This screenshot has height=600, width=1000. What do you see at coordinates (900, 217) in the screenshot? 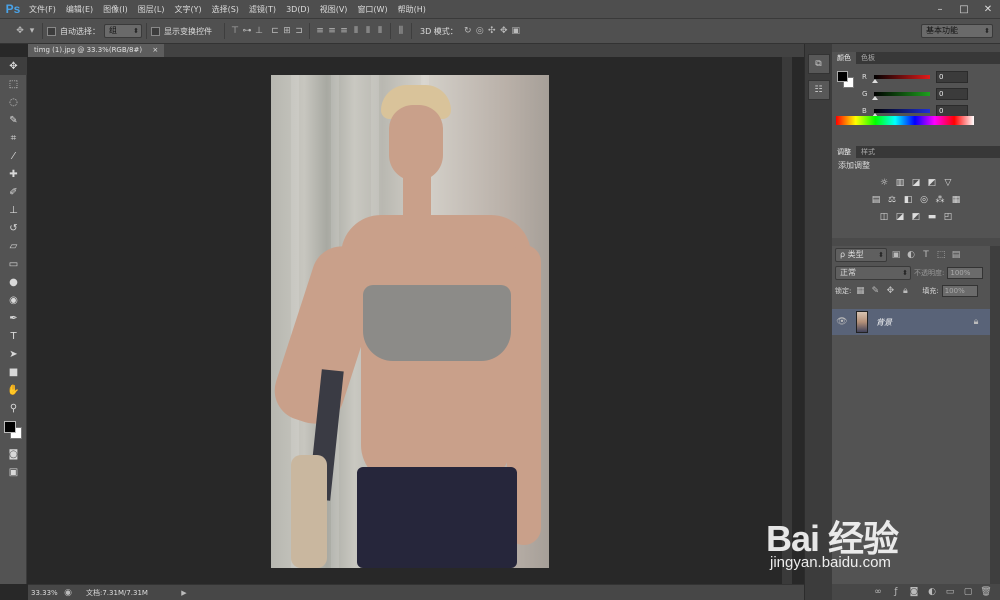
I see `posterize-icon: ◪` at bounding box center [900, 217].